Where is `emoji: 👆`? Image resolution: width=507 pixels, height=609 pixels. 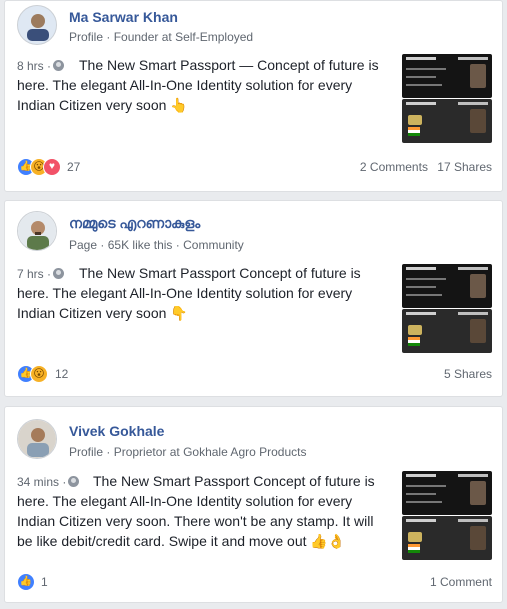
emoji: 👆 is located at coordinates (179, 105).